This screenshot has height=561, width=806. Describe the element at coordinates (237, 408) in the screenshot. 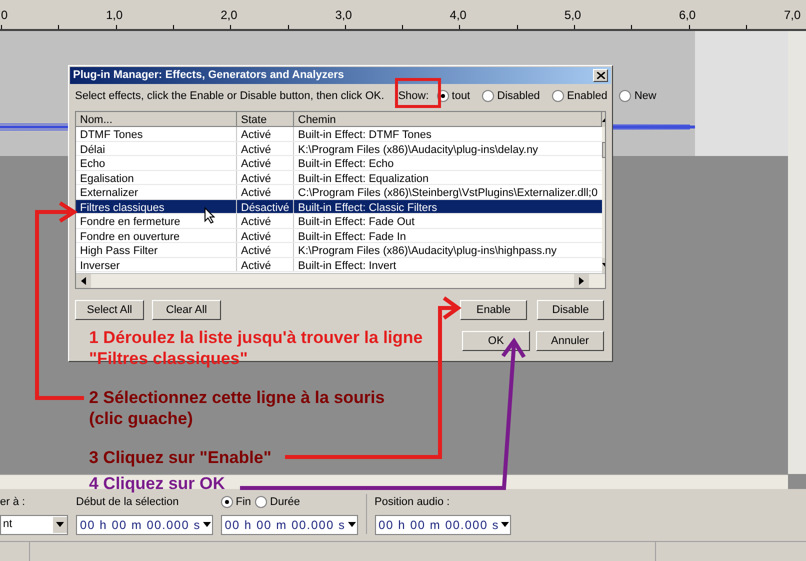

I see `instruction-step: 2 Sélectionnez cette ligne à la souris (clic guache)` at that location.